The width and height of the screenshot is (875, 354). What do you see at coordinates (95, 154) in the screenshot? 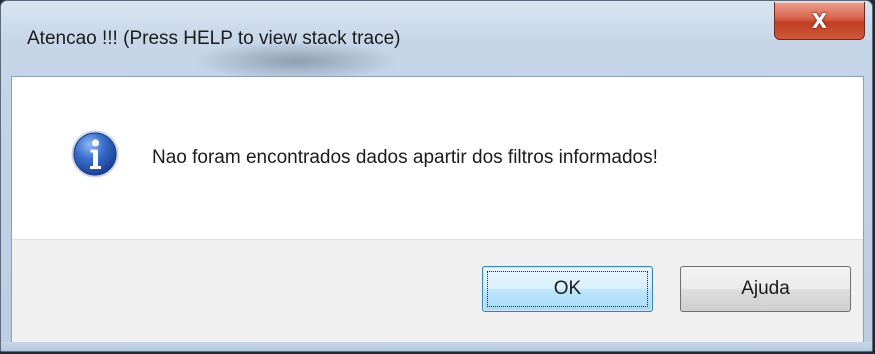
I see `info-icon` at bounding box center [95, 154].